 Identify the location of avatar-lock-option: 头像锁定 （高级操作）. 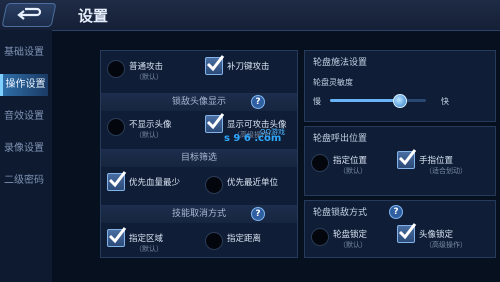
(444, 236).